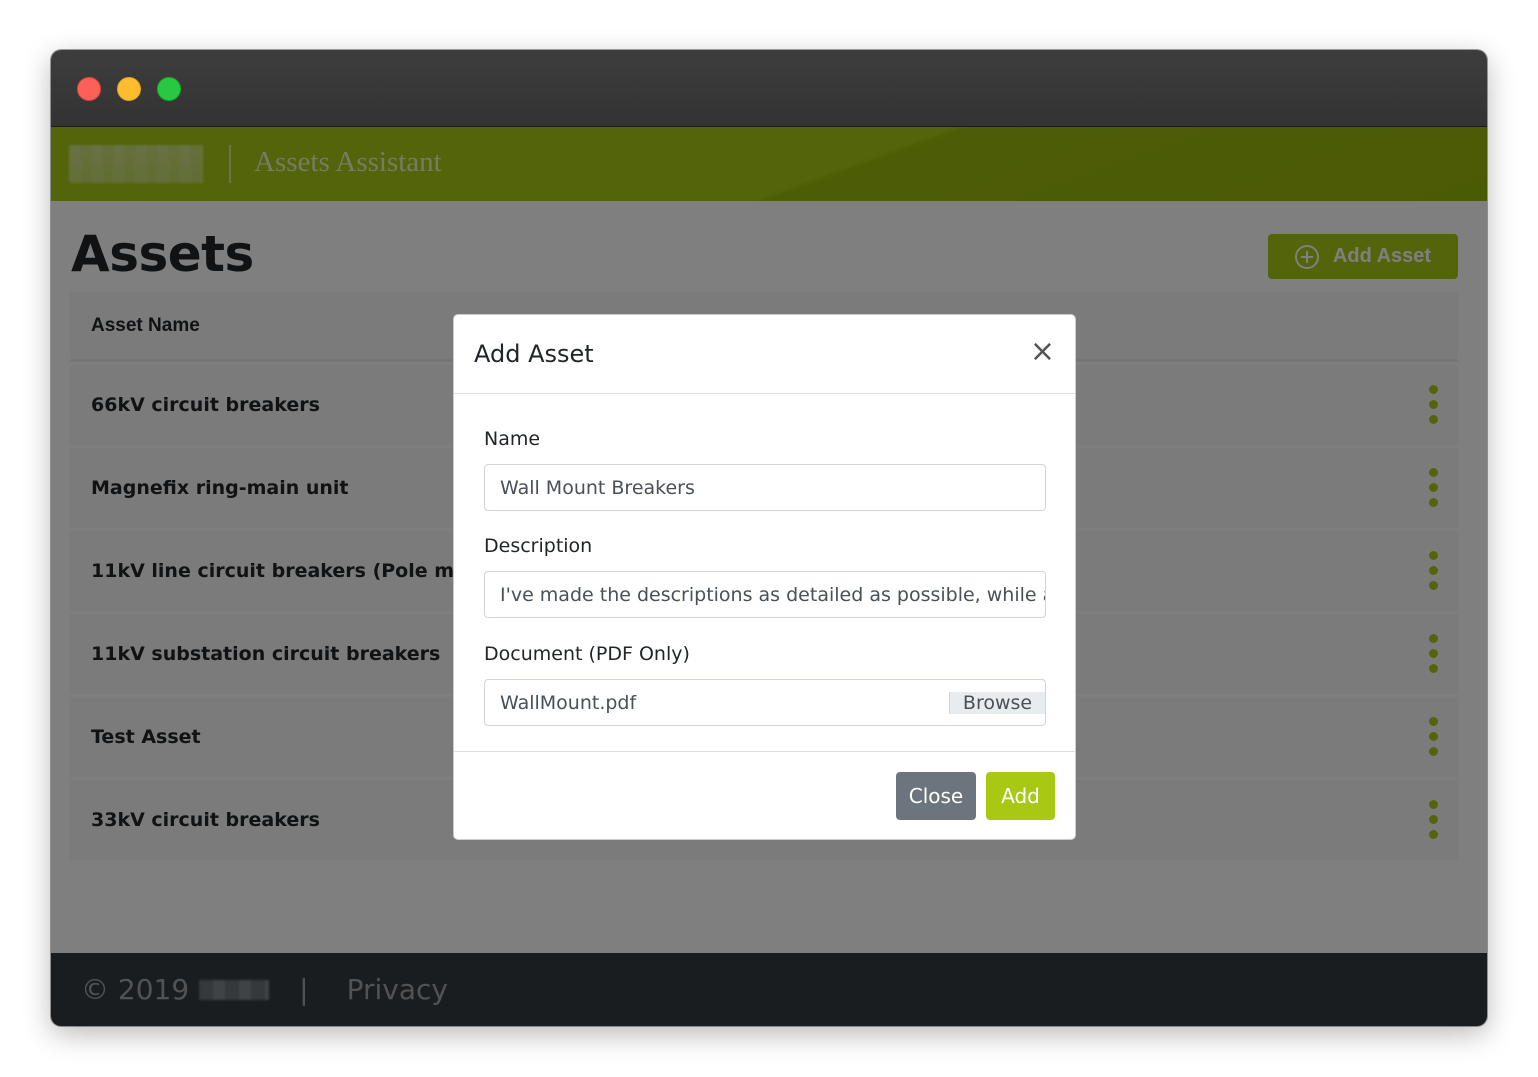  I want to click on name-field: Wall Mount Breakers, so click(765, 487).